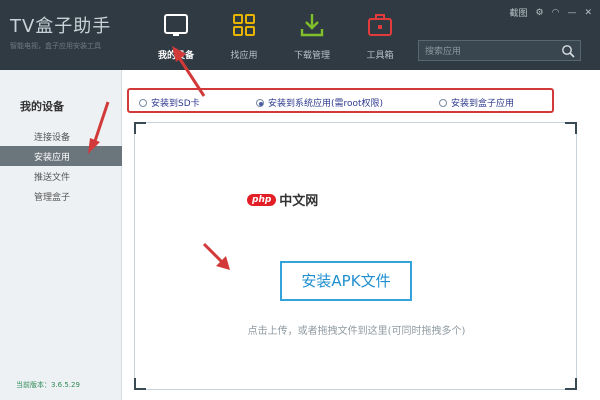  Describe the element at coordinates (571, 13) in the screenshot. I see `minimize-icon: —` at that location.